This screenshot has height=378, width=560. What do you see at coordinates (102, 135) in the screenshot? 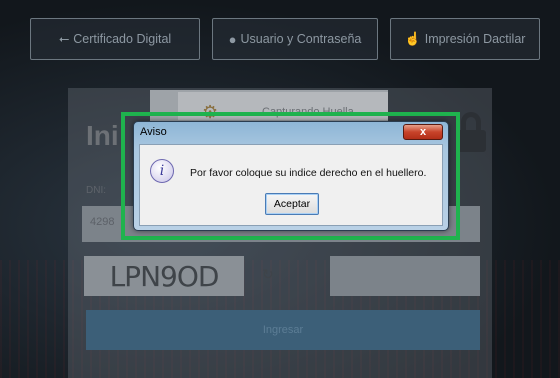
I see `login-title: Ini` at bounding box center [102, 135].